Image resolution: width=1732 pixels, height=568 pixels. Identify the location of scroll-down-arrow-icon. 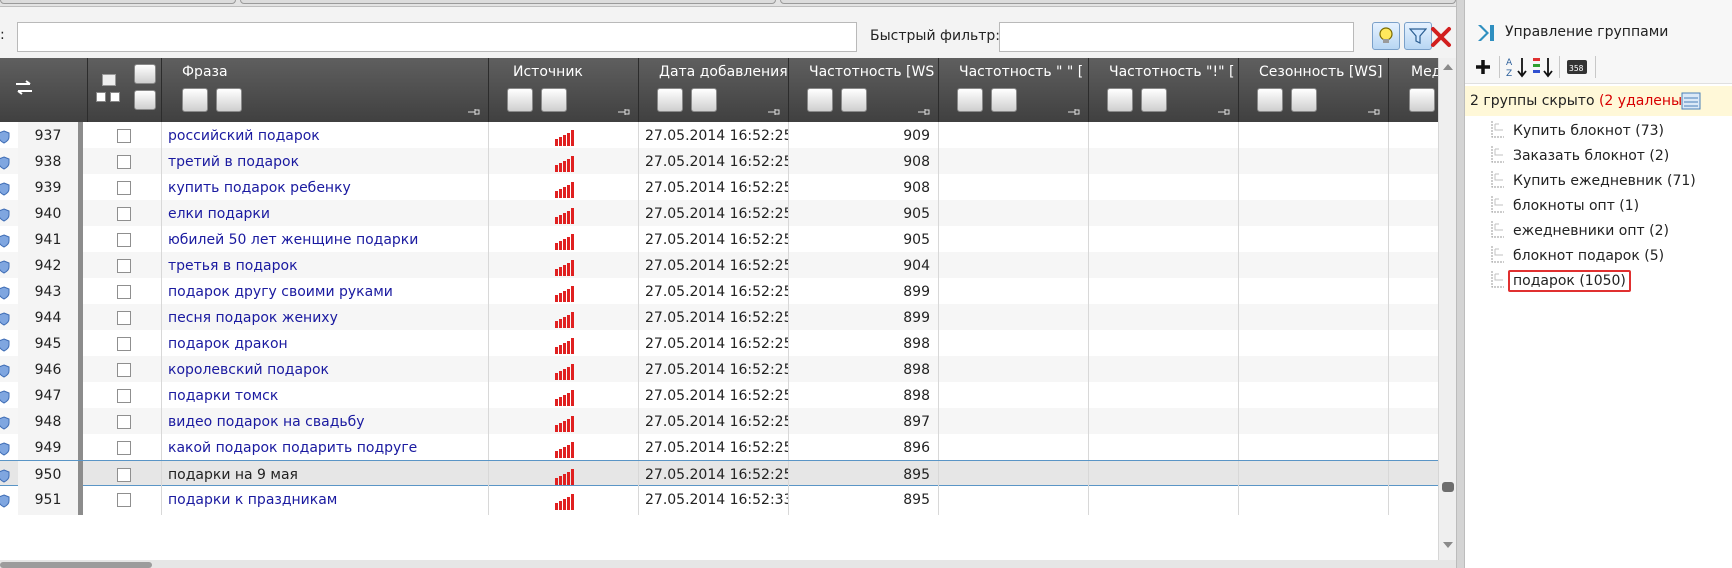
(1448, 546).